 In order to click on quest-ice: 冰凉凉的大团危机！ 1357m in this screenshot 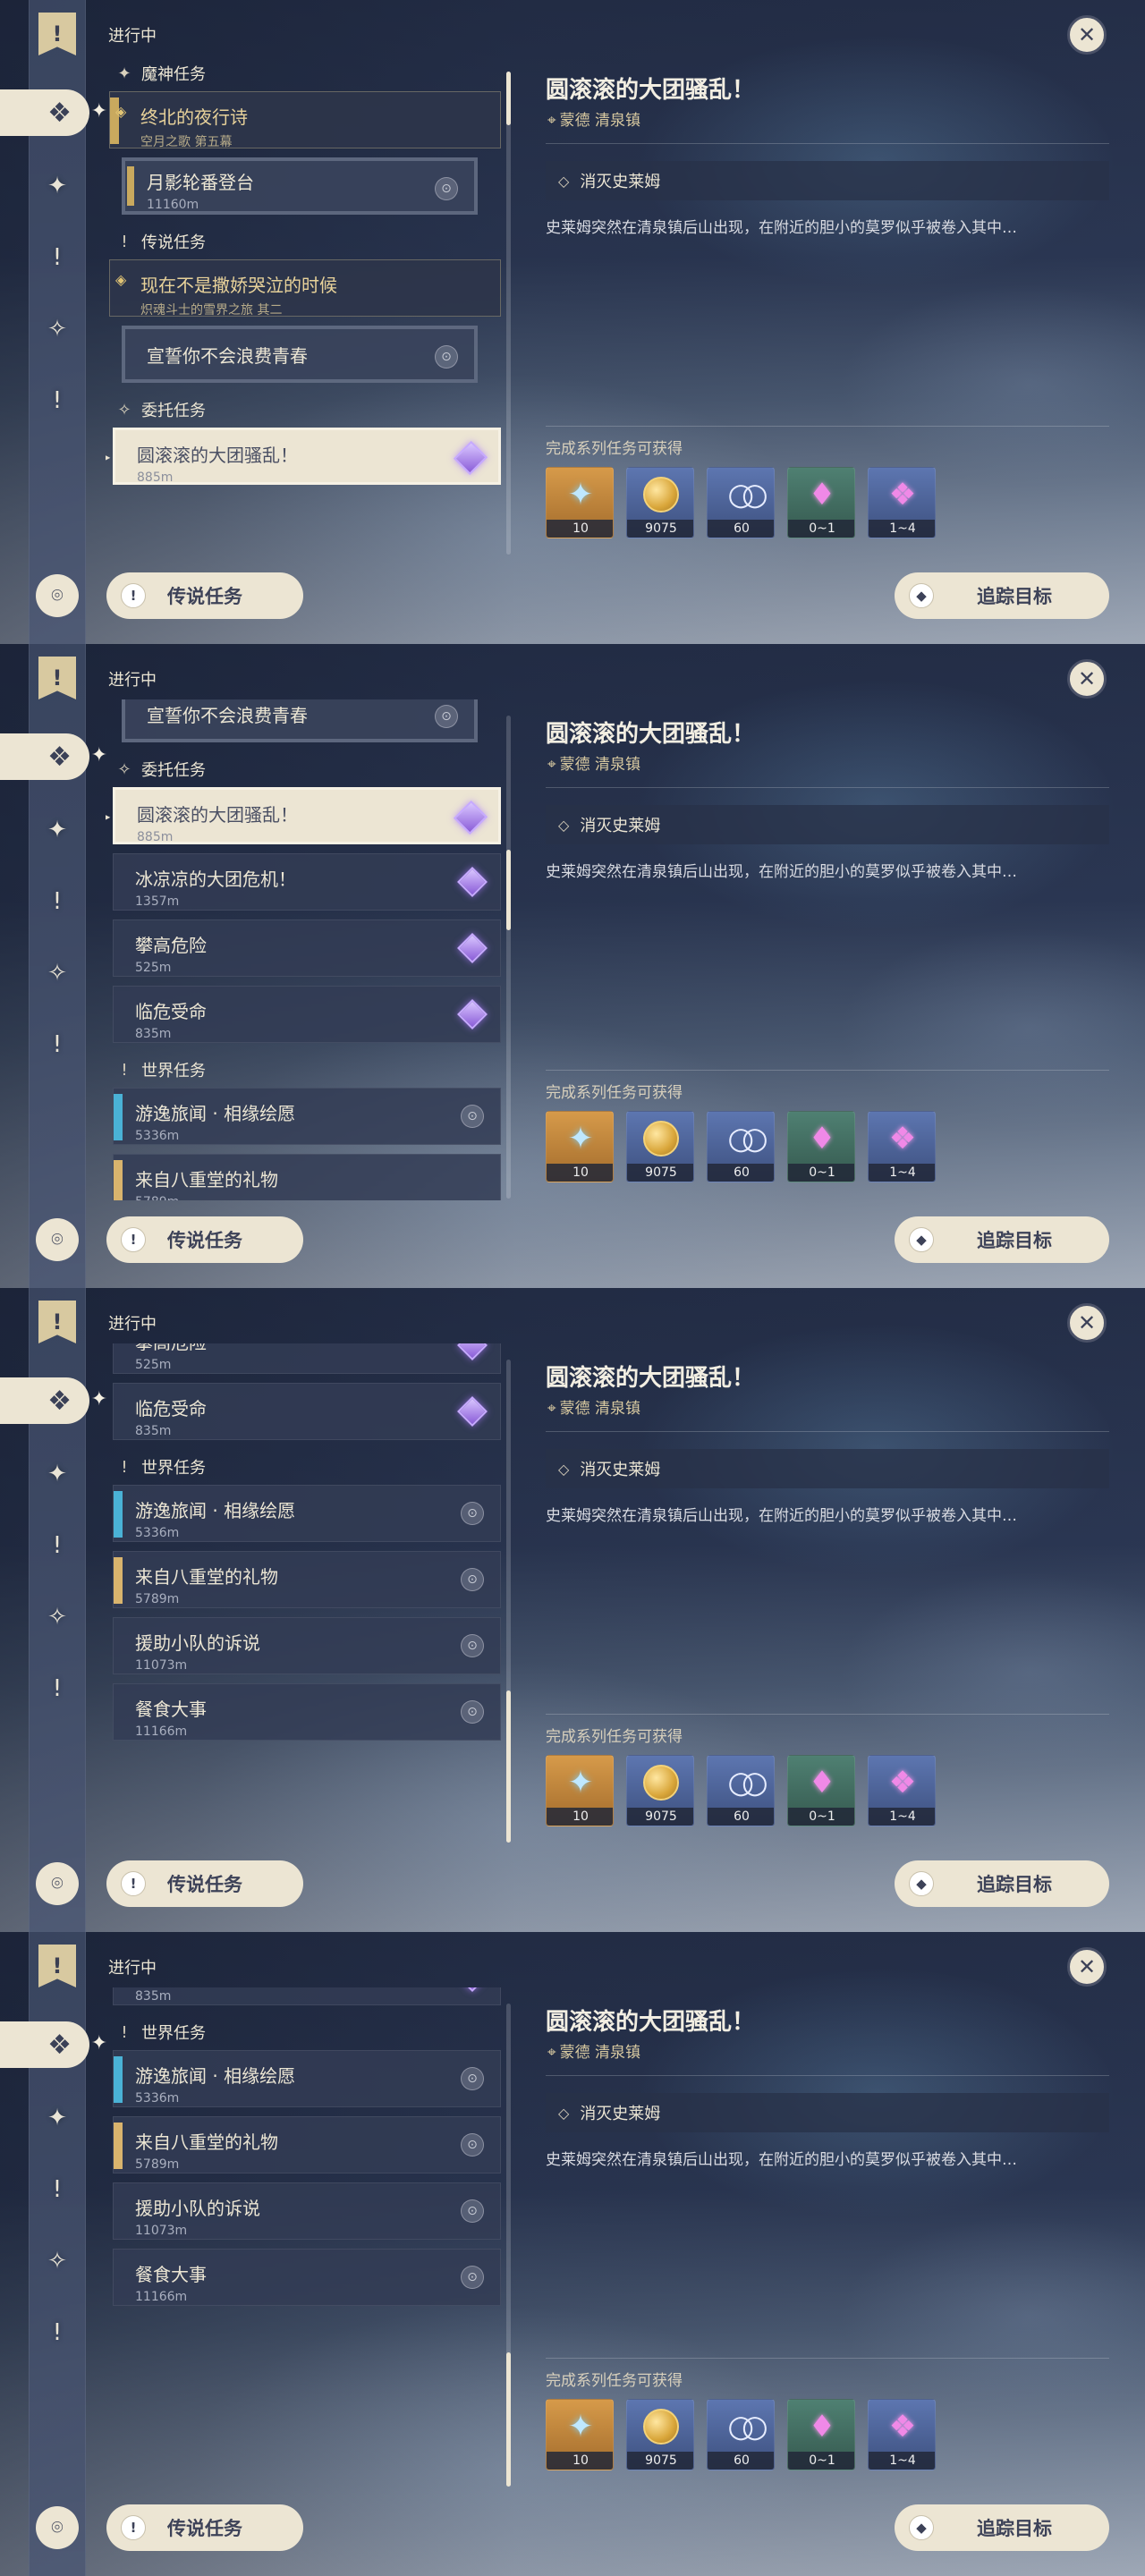, I will do `click(307, 882)`.